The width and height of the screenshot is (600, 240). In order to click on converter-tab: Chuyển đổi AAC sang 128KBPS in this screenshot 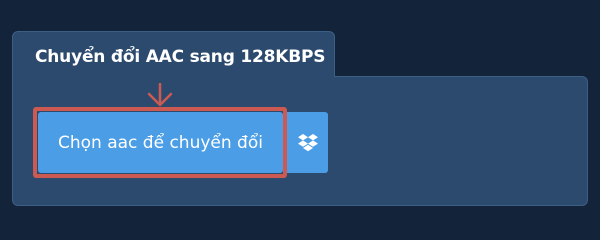, I will do `click(173, 54)`.